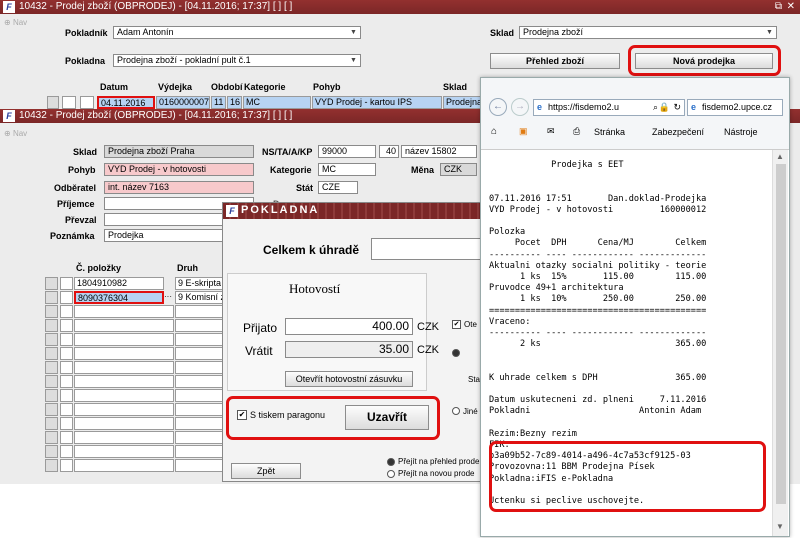 Image resolution: width=800 pixels, height=538 pixels. I want to click on ote-checkbox: ✔, so click(456, 324).